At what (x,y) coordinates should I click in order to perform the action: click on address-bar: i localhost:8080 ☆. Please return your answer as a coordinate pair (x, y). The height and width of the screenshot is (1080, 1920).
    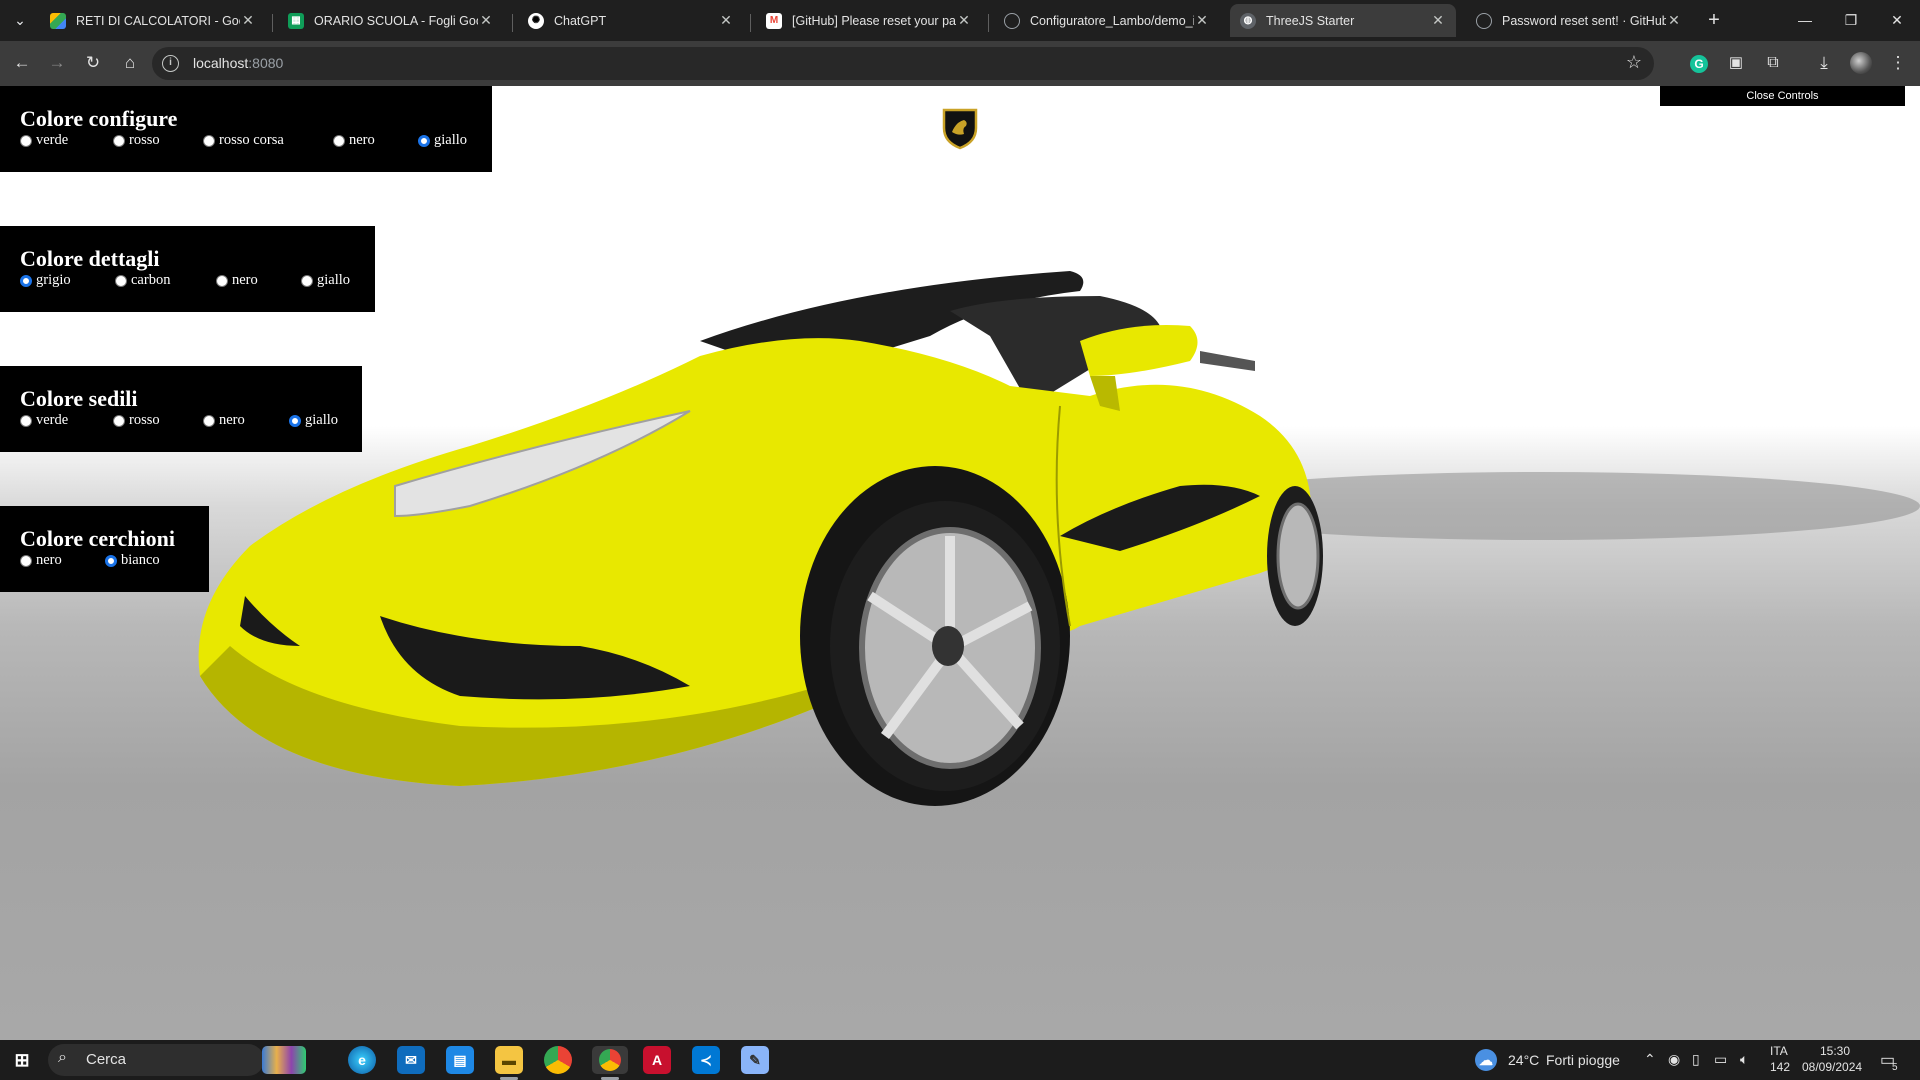
    Looking at the image, I should click on (903, 63).